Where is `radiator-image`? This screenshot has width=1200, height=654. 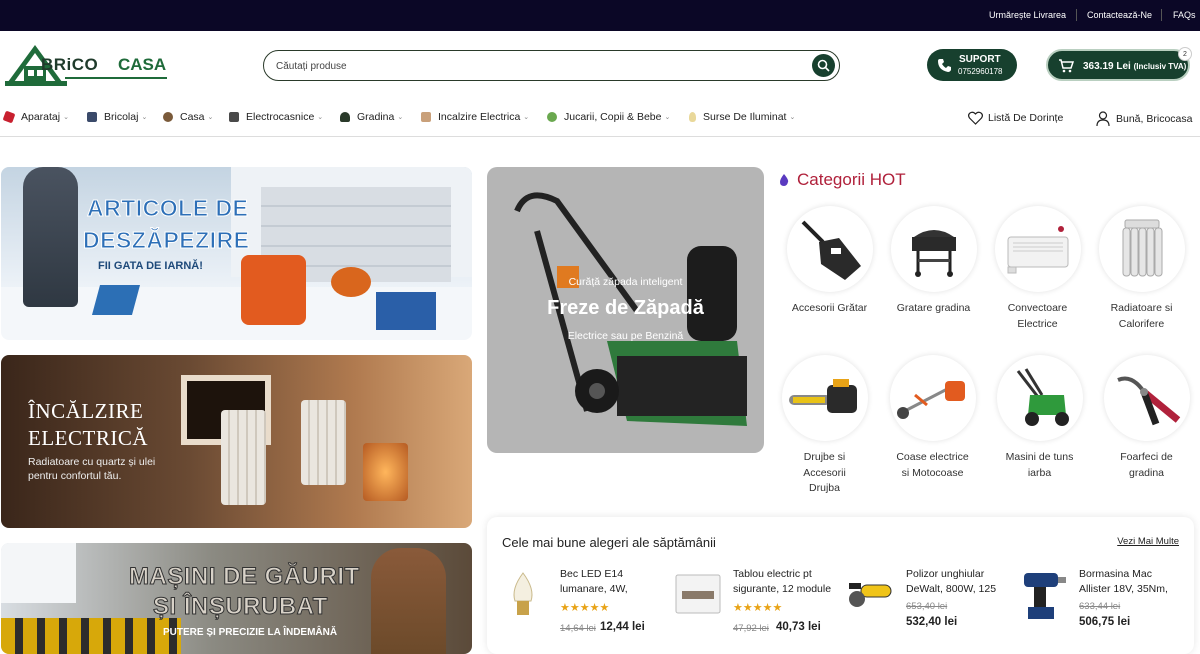 radiator-image is located at coordinates (323, 442).